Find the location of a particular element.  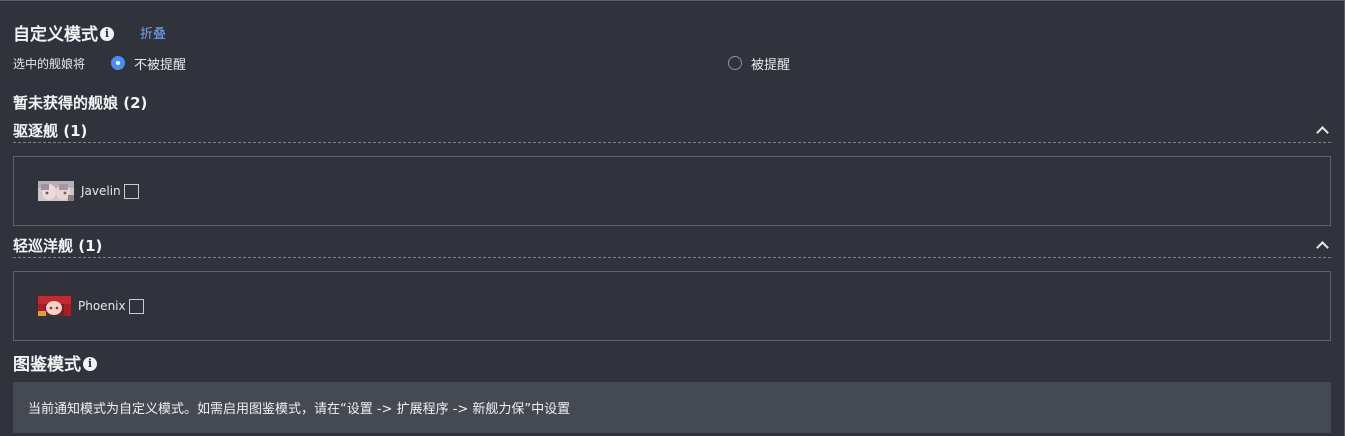

radio-button-unchecked is located at coordinates (735, 63).